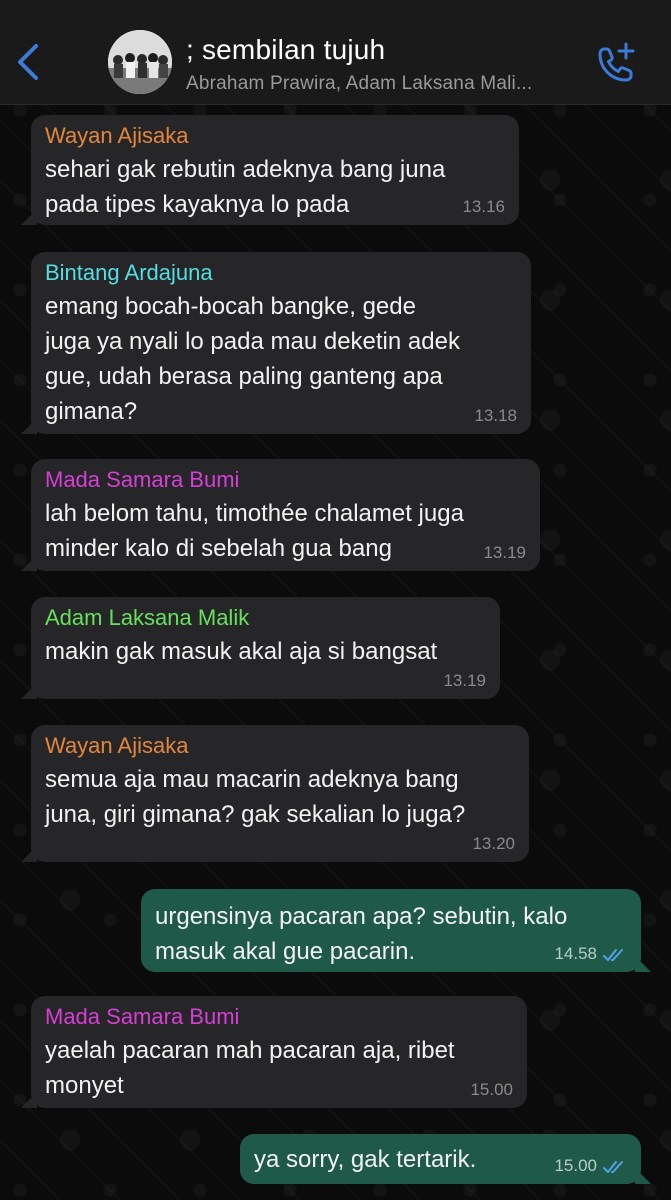 This screenshot has height=1200, width=671. I want to click on message-text: makin gak masuk akal aja si bangsat, so click(241, 651).